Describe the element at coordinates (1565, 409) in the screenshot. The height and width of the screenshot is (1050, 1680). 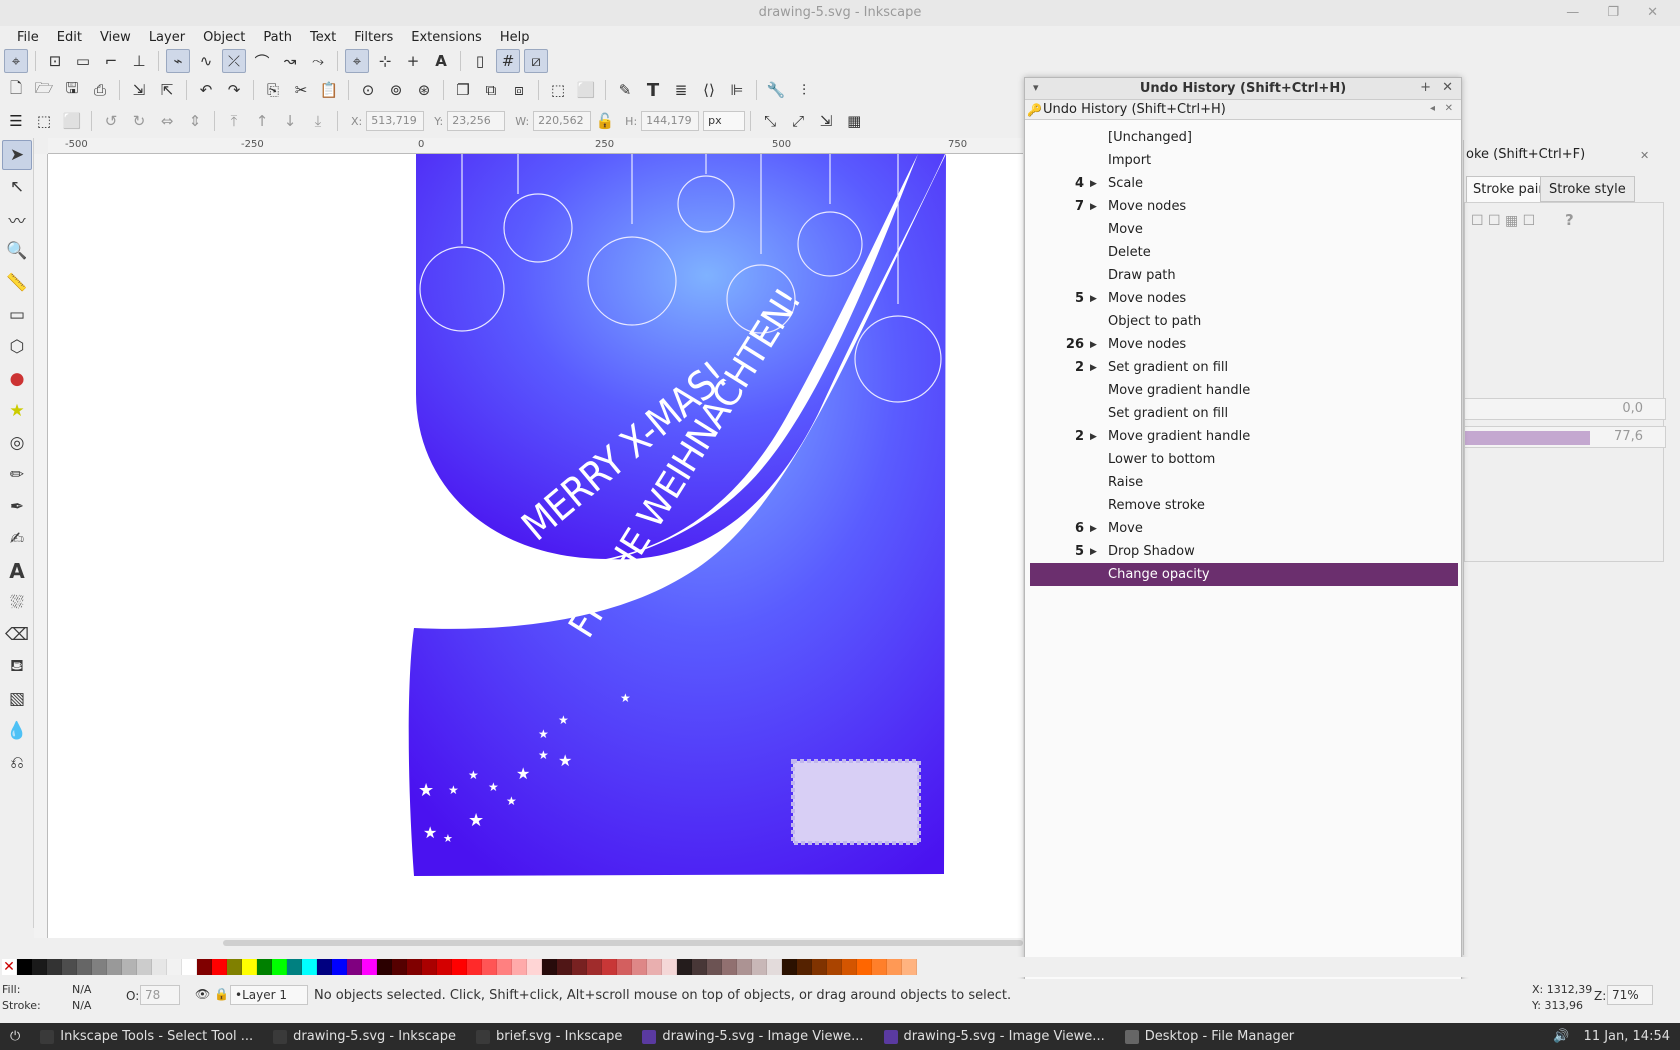
I see `blur-field: 0,0` at that location.